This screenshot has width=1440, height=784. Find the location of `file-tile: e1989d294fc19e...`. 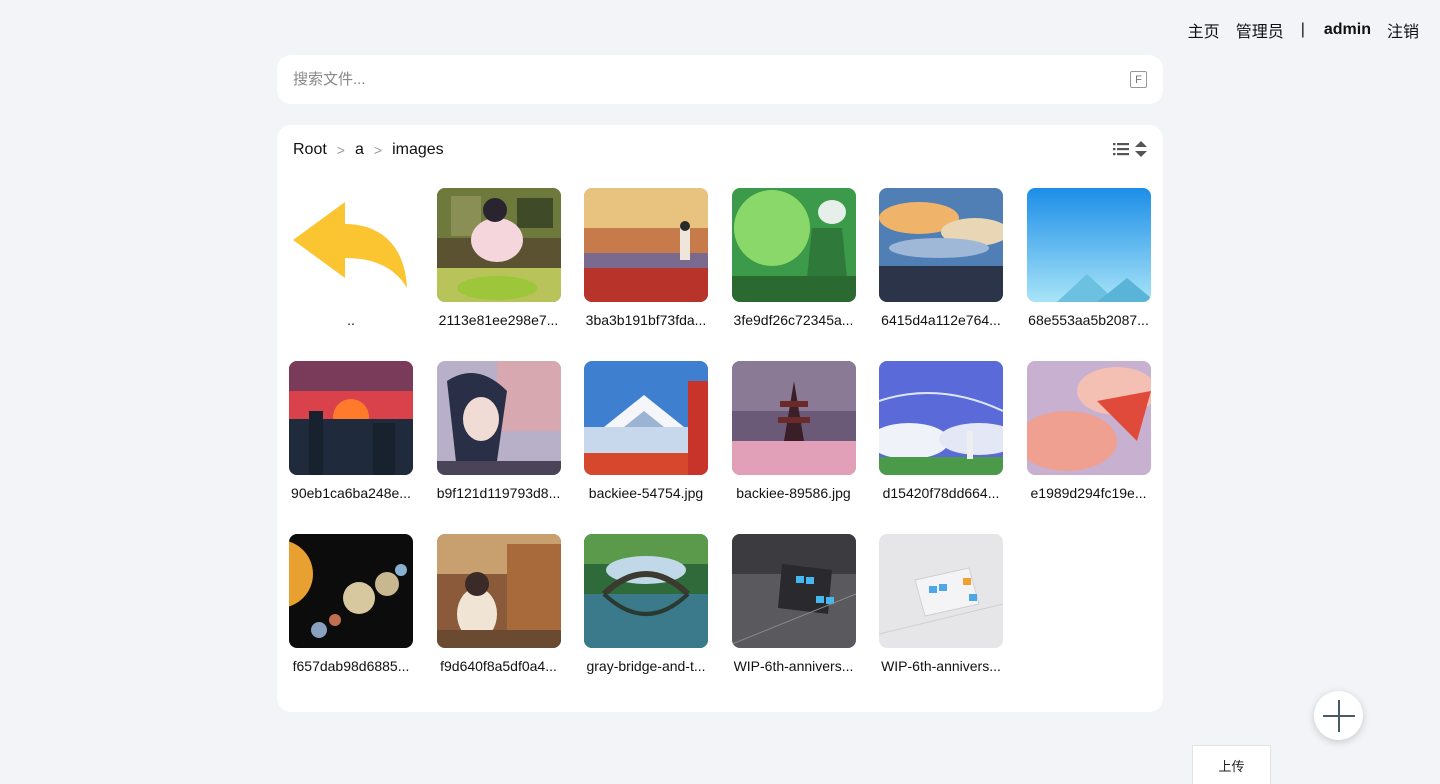

file-tile: e1989d294fc19e... is located at coordinates (1088, 436).